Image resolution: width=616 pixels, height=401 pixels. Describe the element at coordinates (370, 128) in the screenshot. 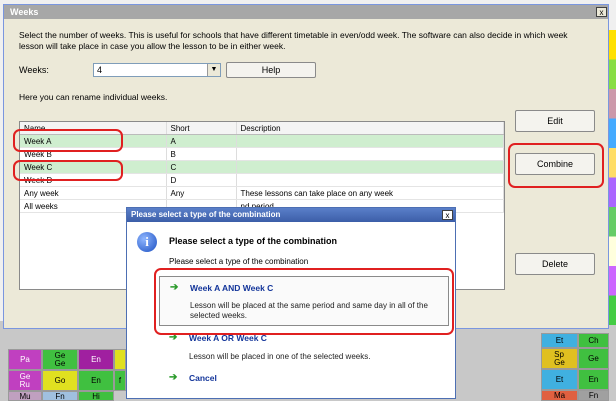

I see `column-header-description: Description` at that location.